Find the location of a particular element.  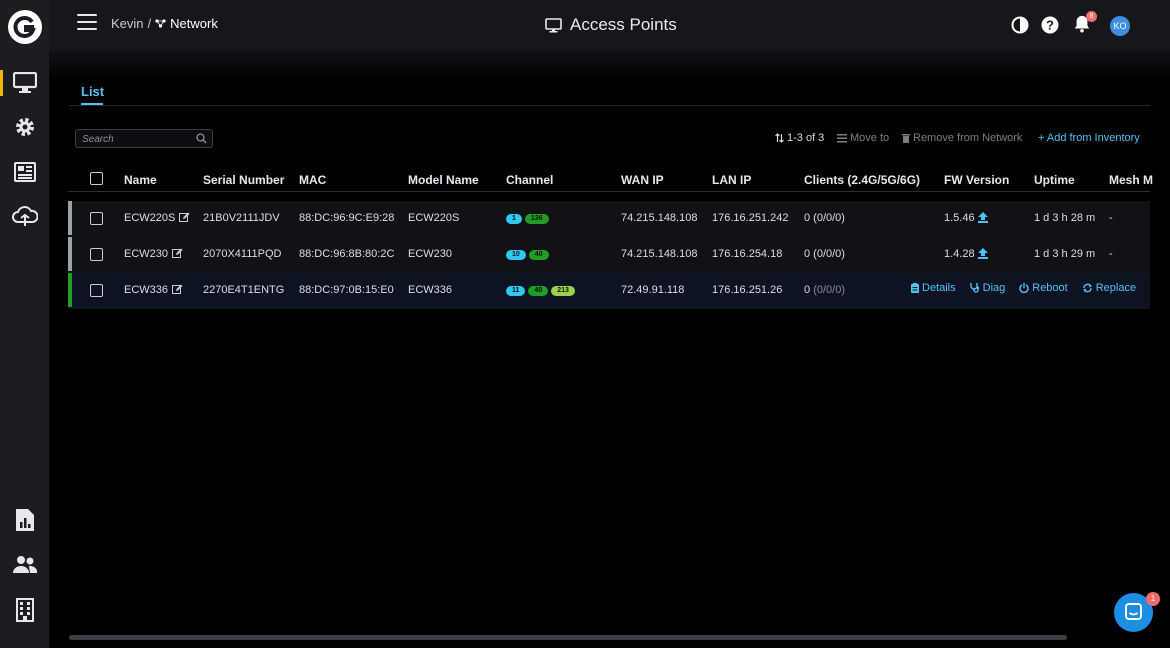

search-icon is located at coordinates (201, 138).